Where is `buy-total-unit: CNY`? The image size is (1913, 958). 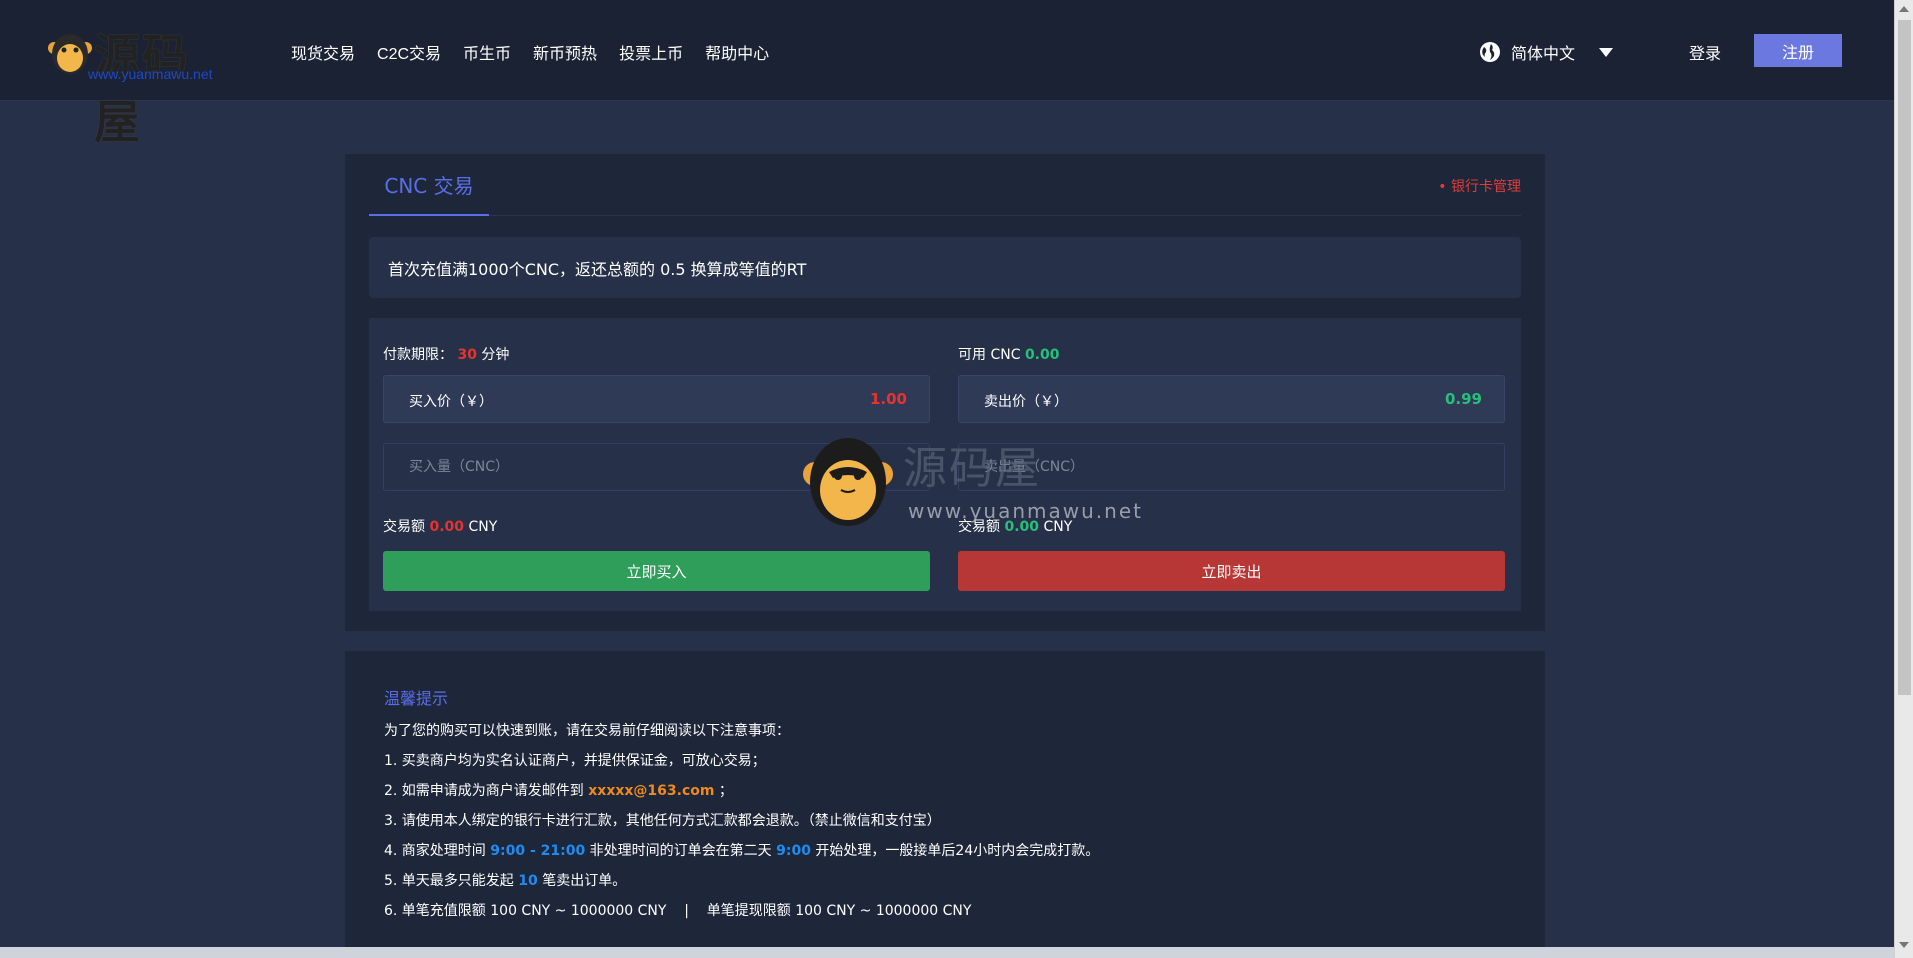 buy-total-unit: CNY is located at coordinates (483, 527).